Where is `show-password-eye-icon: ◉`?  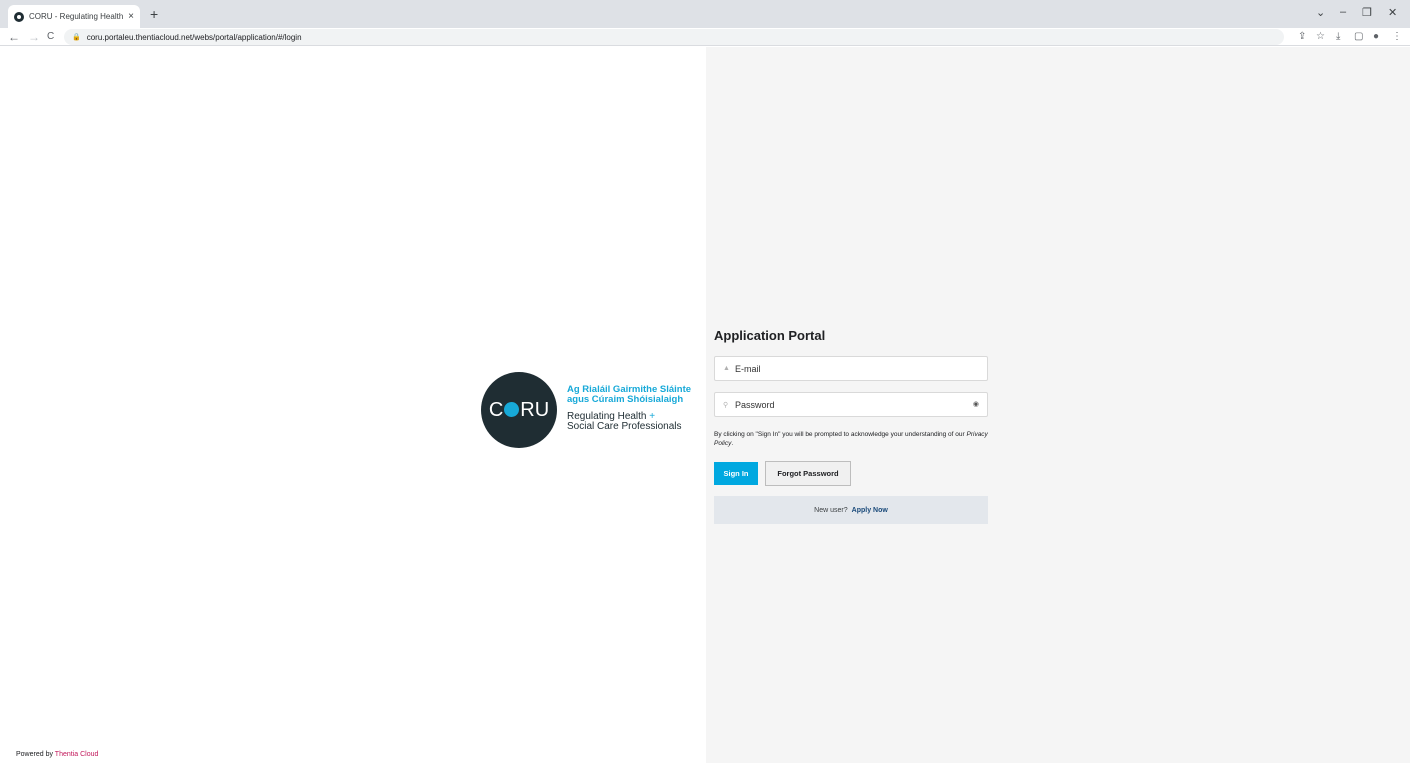 show-password-eye-icon: ◉ is located at coordinates (976, 404).